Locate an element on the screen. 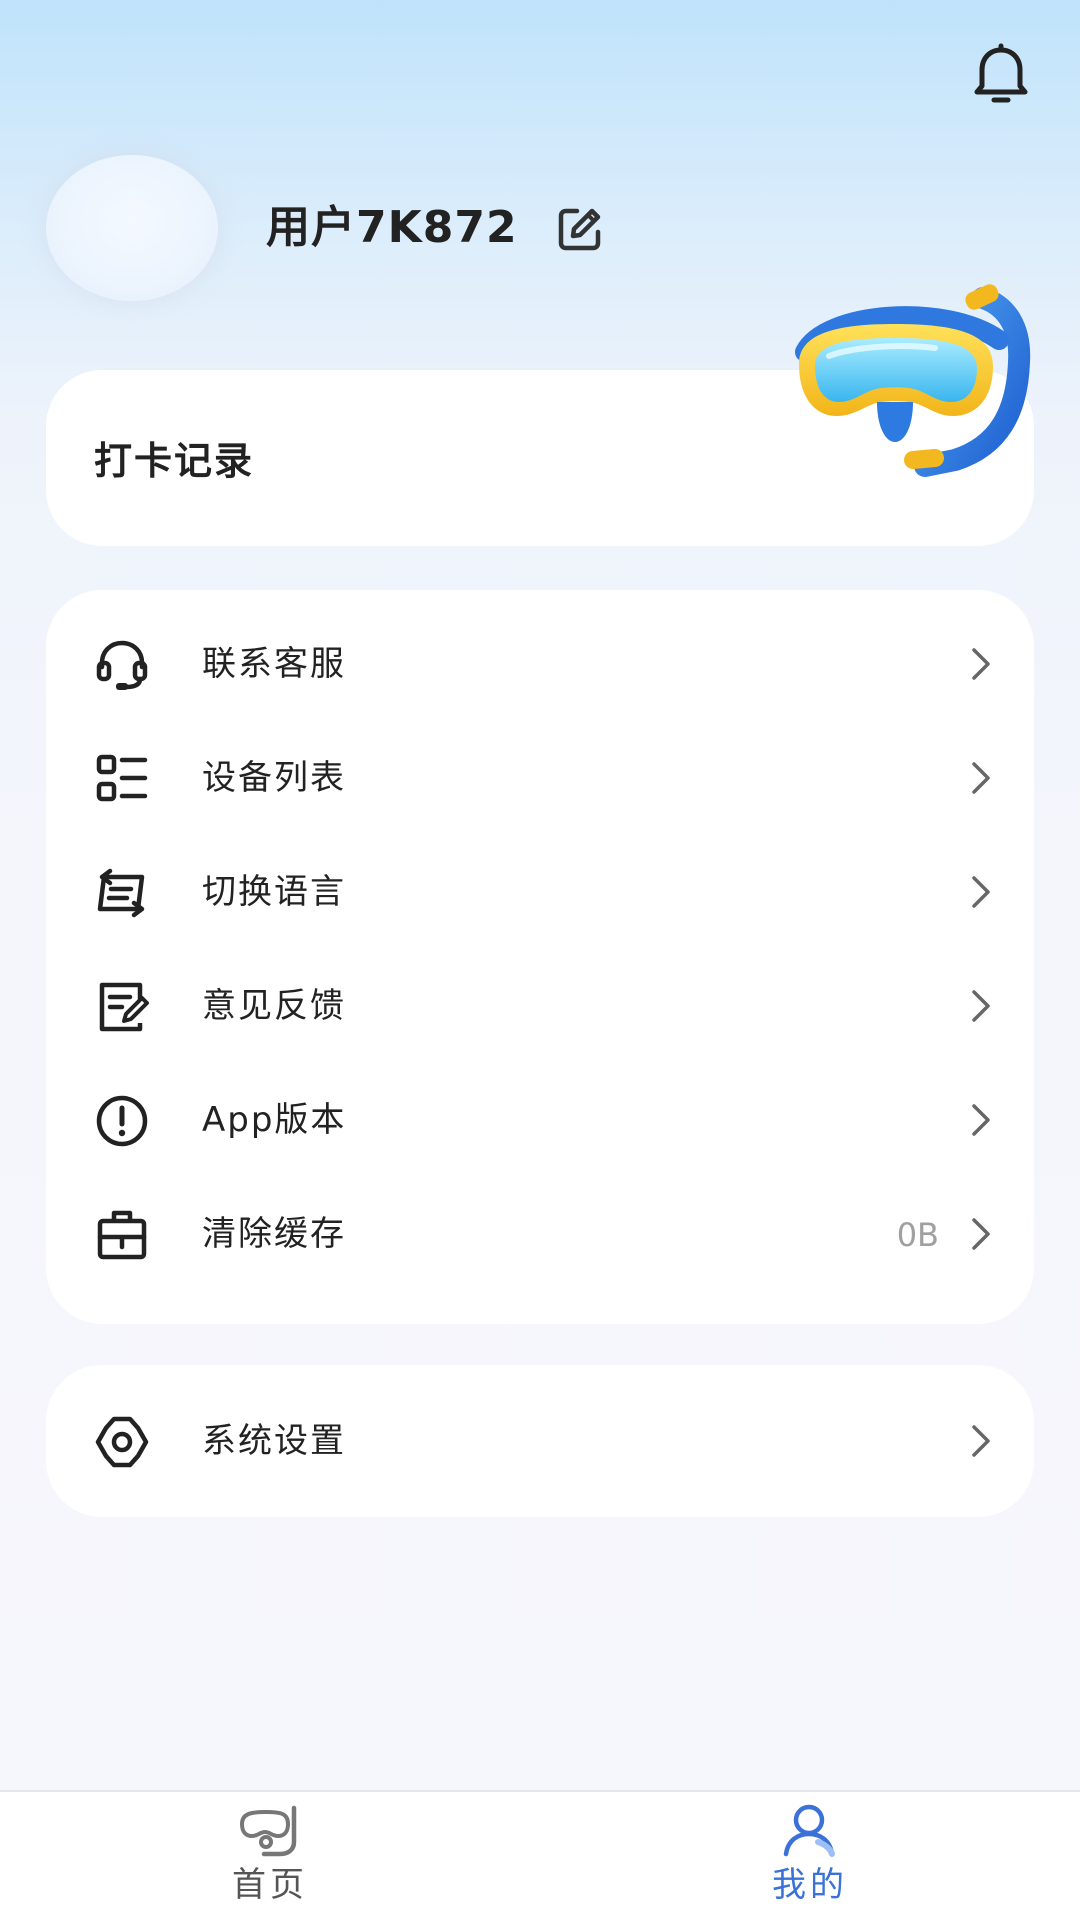 The image size is (1080, 1920). list-icon is located at coordinates (122, 778).